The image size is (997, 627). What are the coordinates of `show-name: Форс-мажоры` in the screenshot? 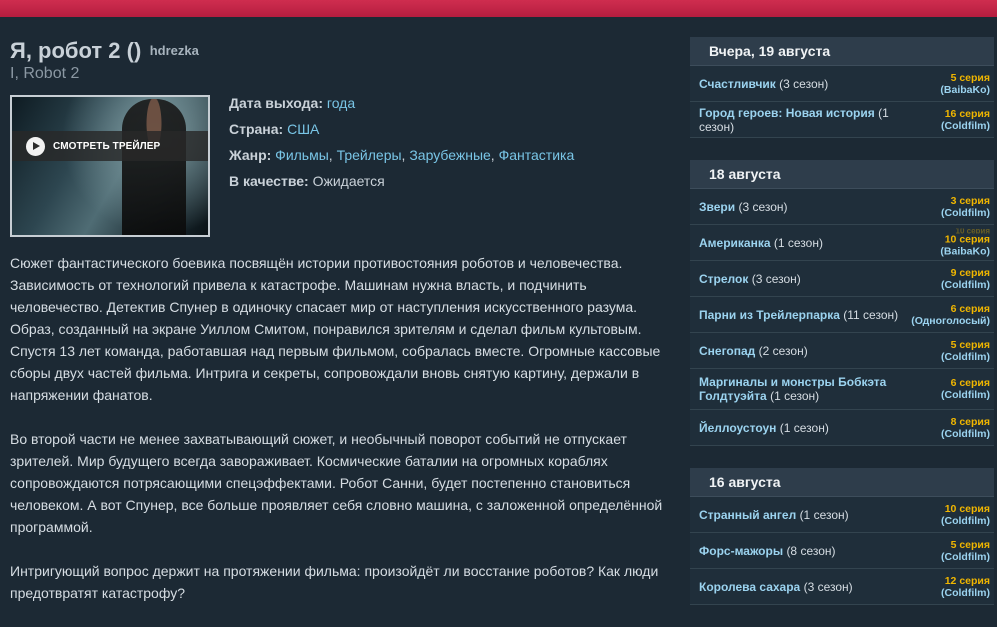 It's located at (741, 551).